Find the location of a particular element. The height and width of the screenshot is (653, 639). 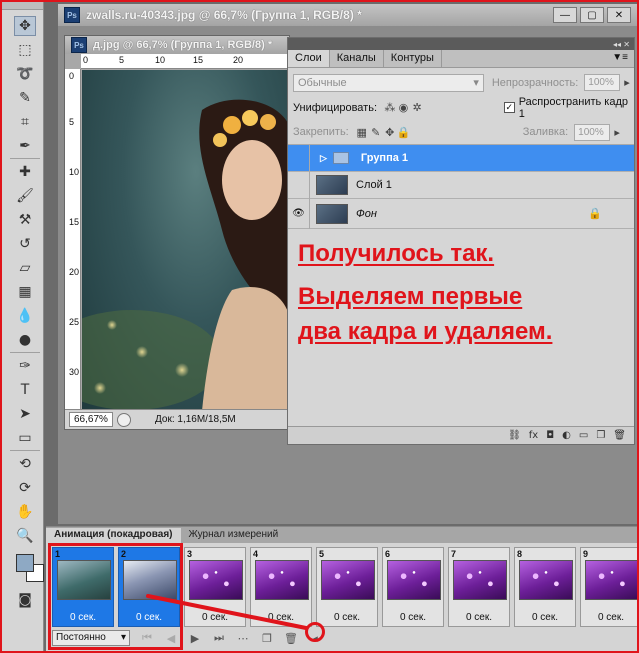

unify-style-icon: ✲ is located at coordinates (417, 107).